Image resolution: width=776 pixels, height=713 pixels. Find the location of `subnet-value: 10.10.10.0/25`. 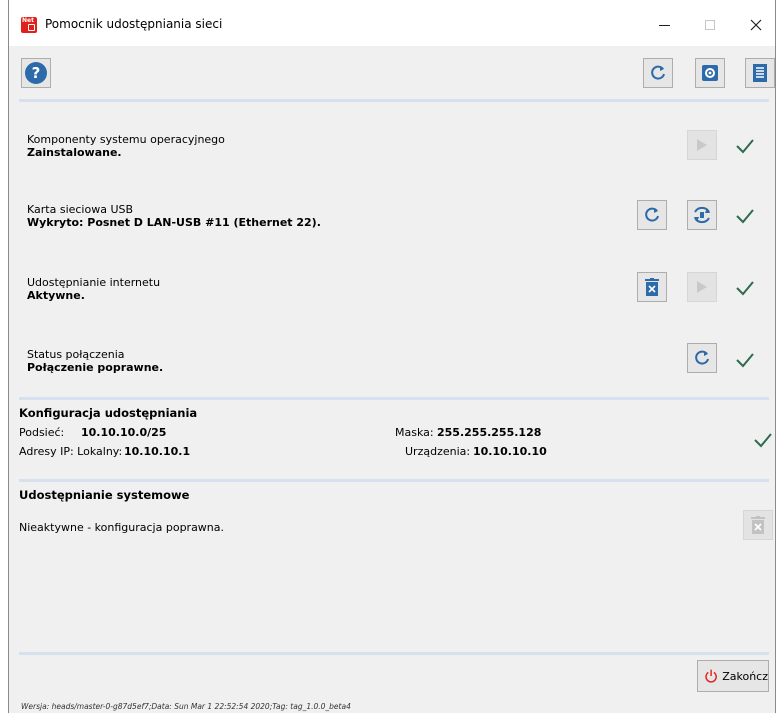

subnet-value: 10.10.10.0/25 is located at coordinates (124, 432).